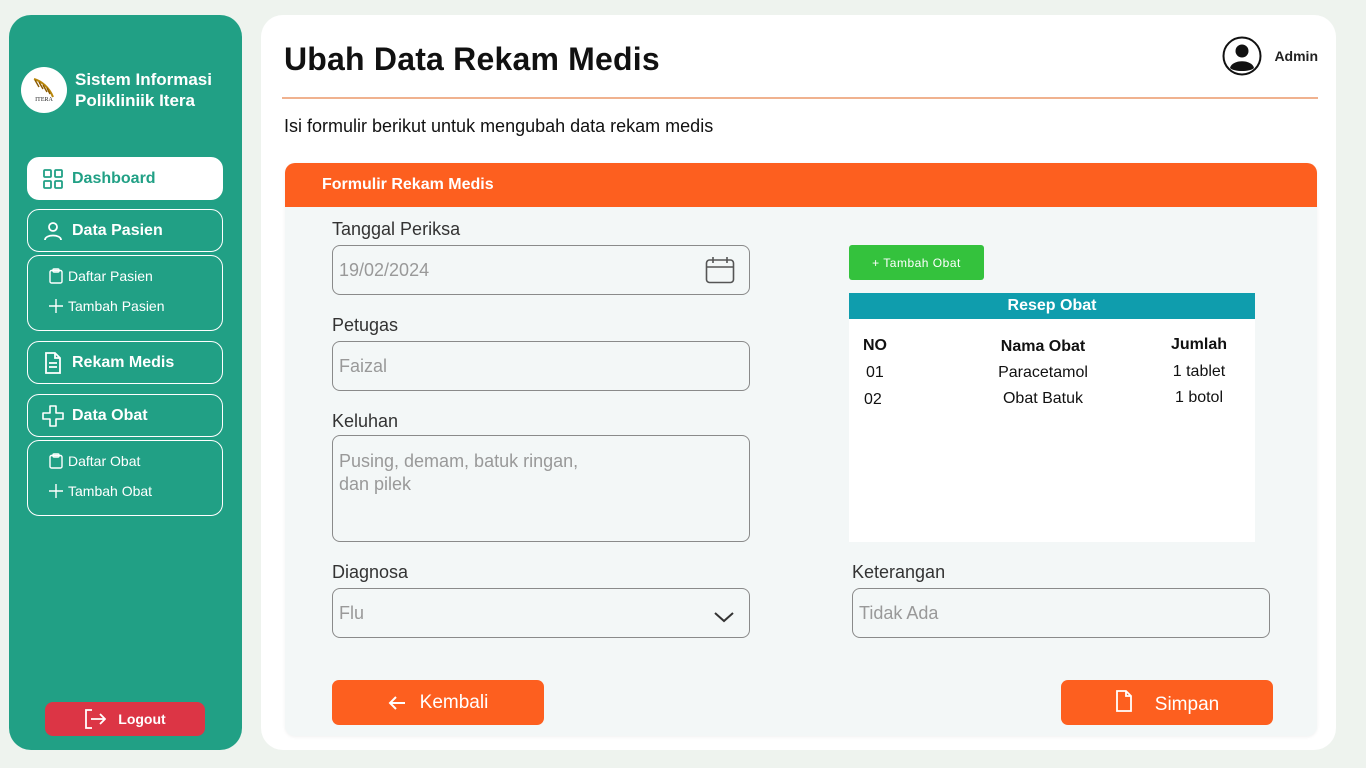 The width and height of the screenshot is (1366, 768). Describe the element at coordinates (899, 572) in the screenshot. I see `keterangan-label: Keterangan` at that location.